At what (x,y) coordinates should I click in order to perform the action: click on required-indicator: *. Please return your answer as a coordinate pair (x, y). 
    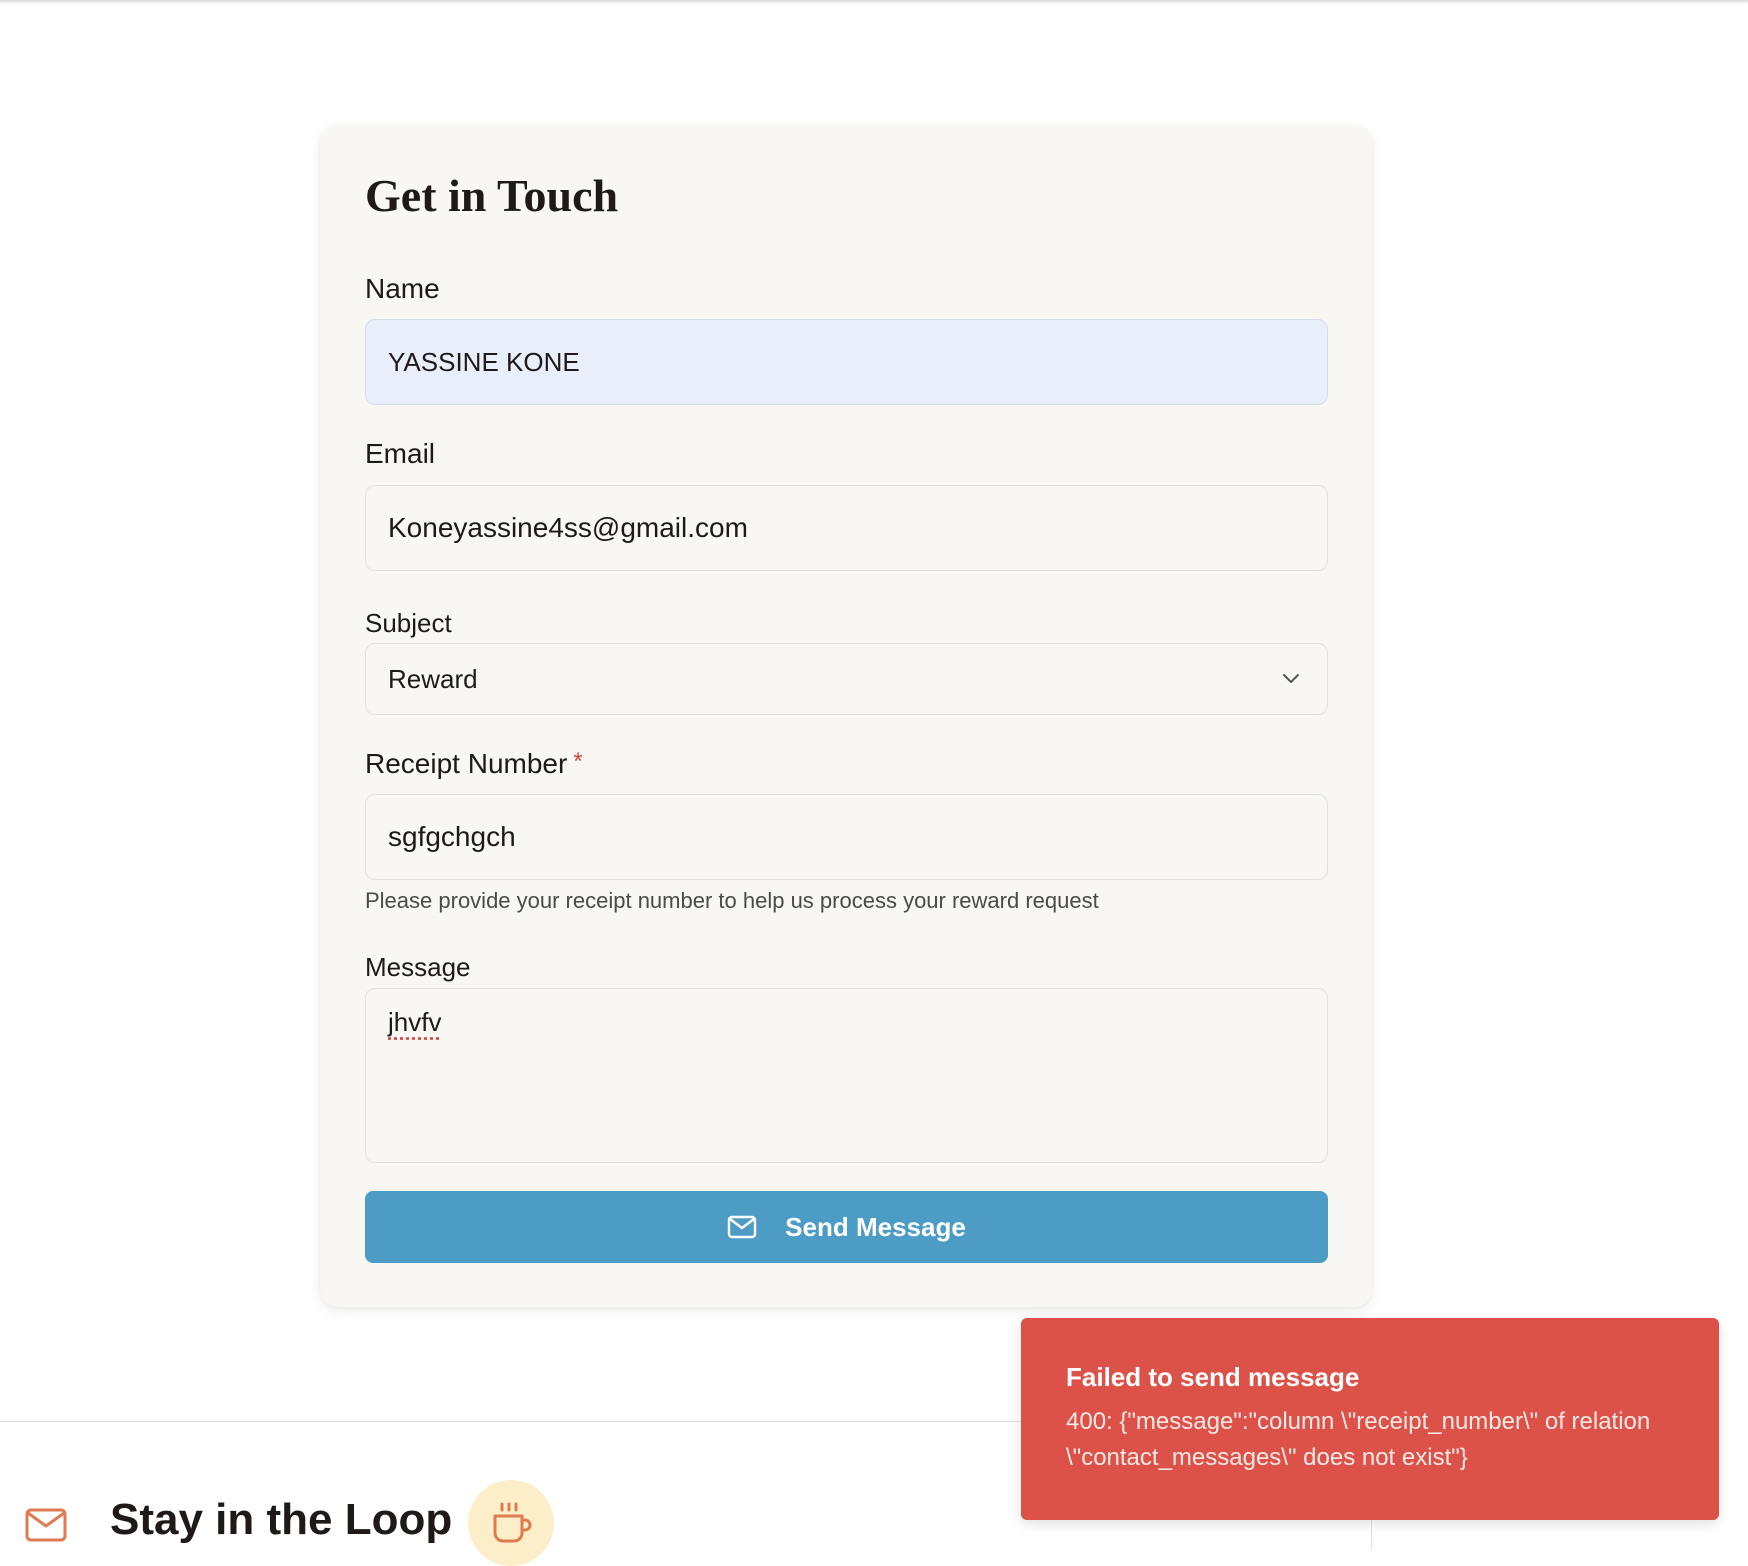
    Looking at the image, I should click on (578, 761).